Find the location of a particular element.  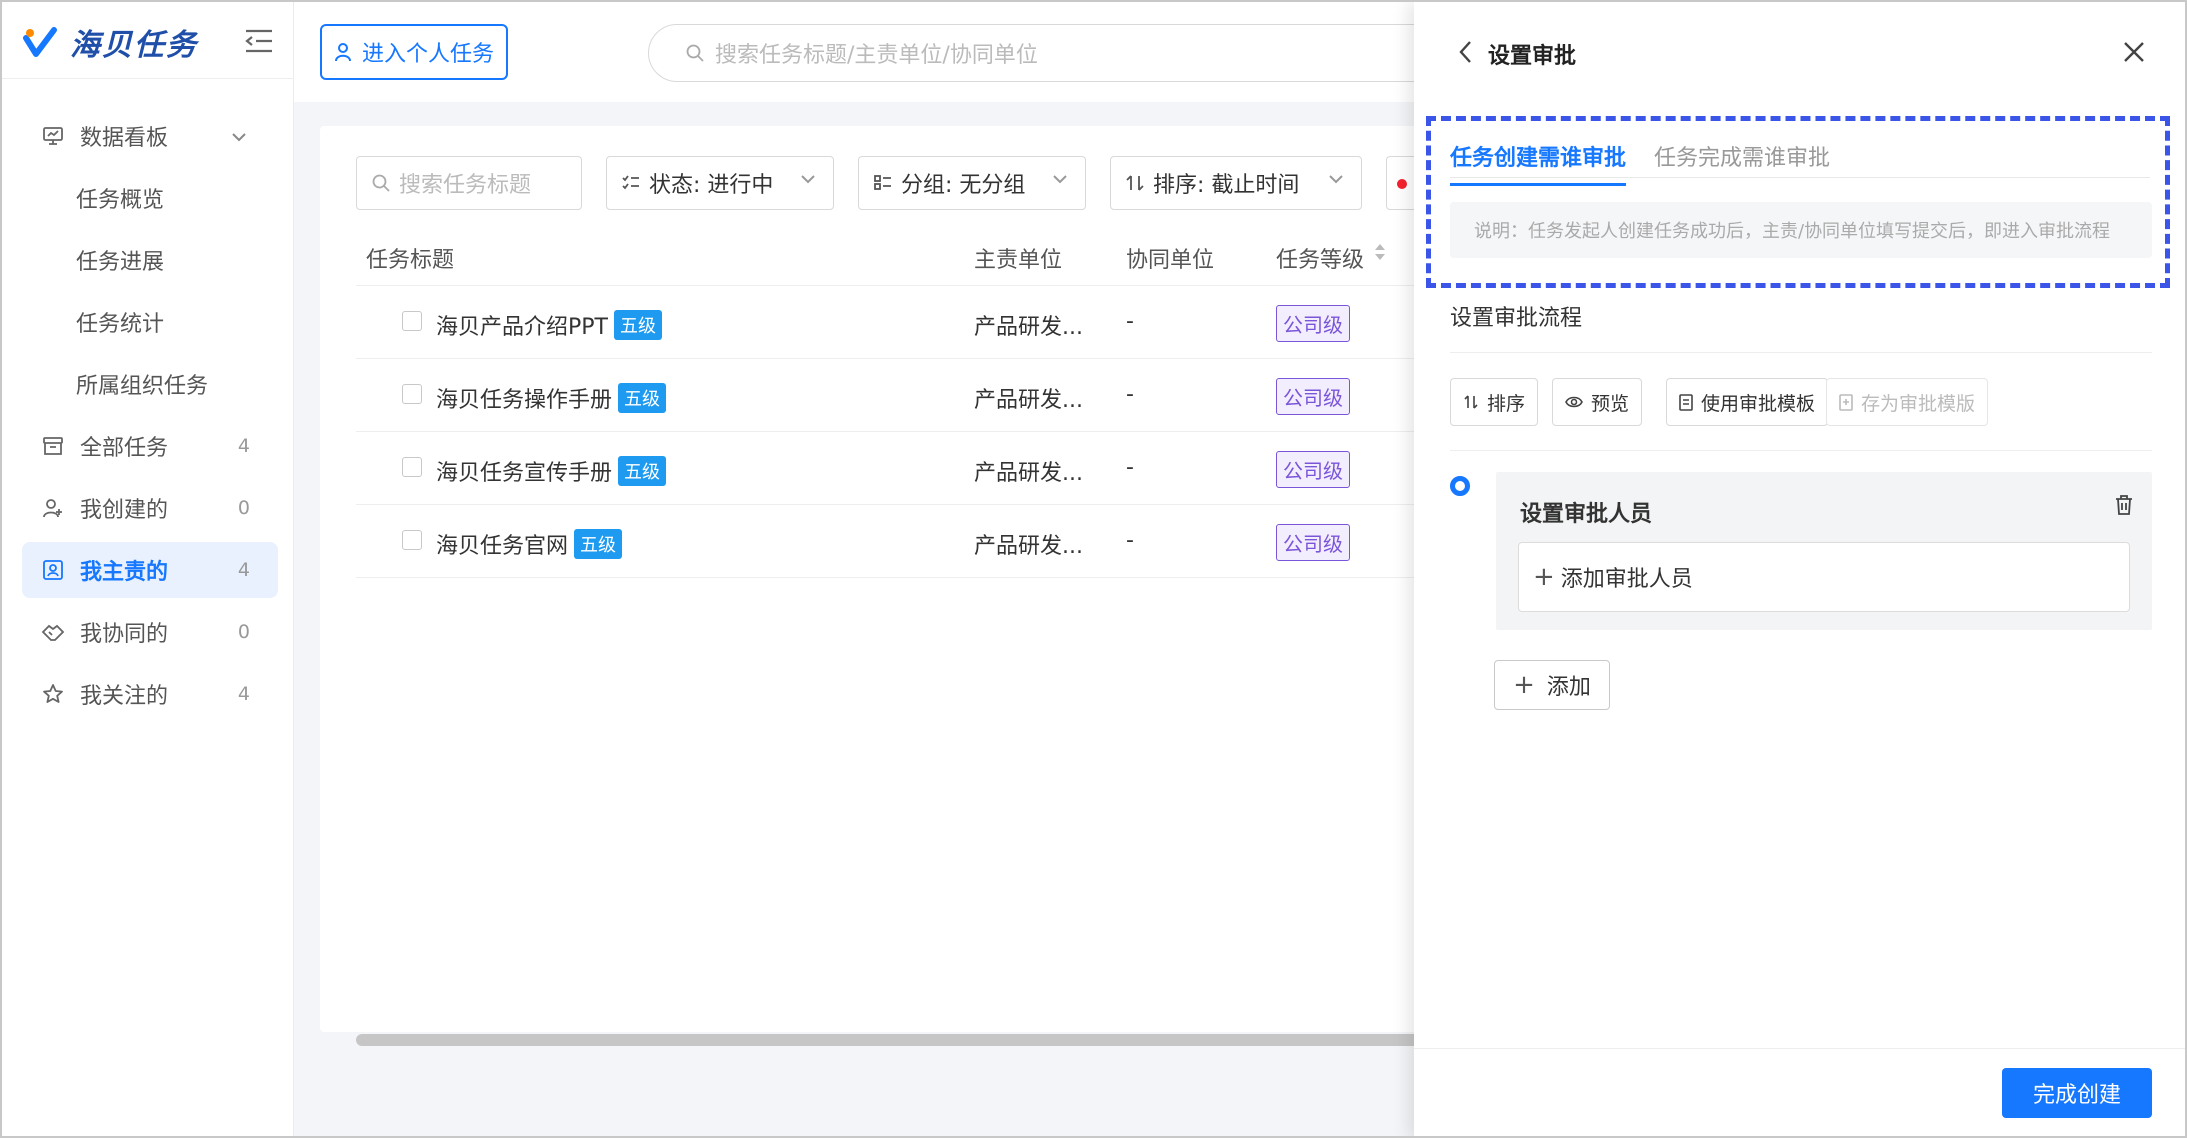

sidebar-item-org-tasks: 所属组织任务 is located at coordinates (150, 384).